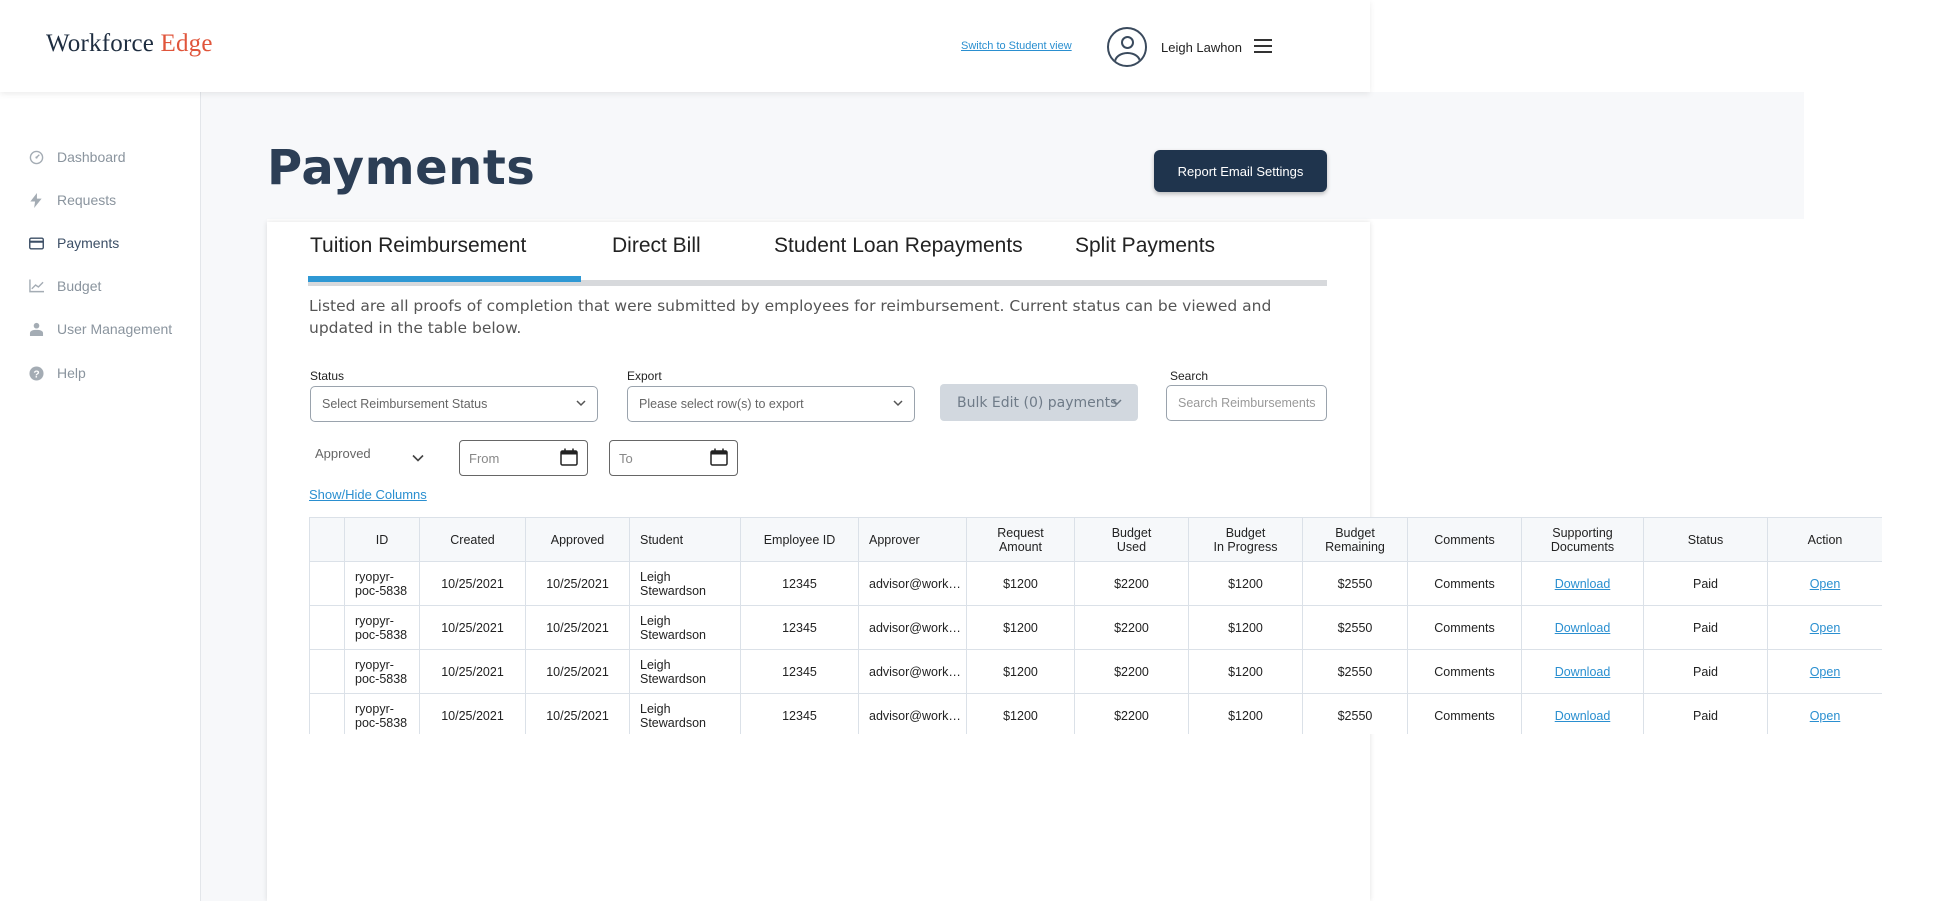 The width and height of the screenshot is (1959, 901). I want to click on column-header-action: Action, so click(1824, 539).